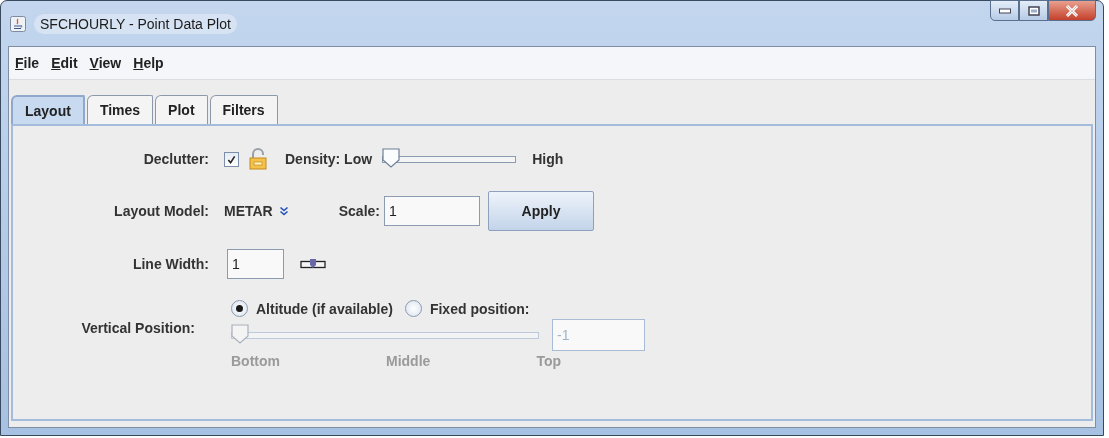 Image resolution: width=1109 pixels, height=438 pixels. Describe the element at coordinates (255, 264) in the screenshot. I see `line-width-field: 1` at that location.